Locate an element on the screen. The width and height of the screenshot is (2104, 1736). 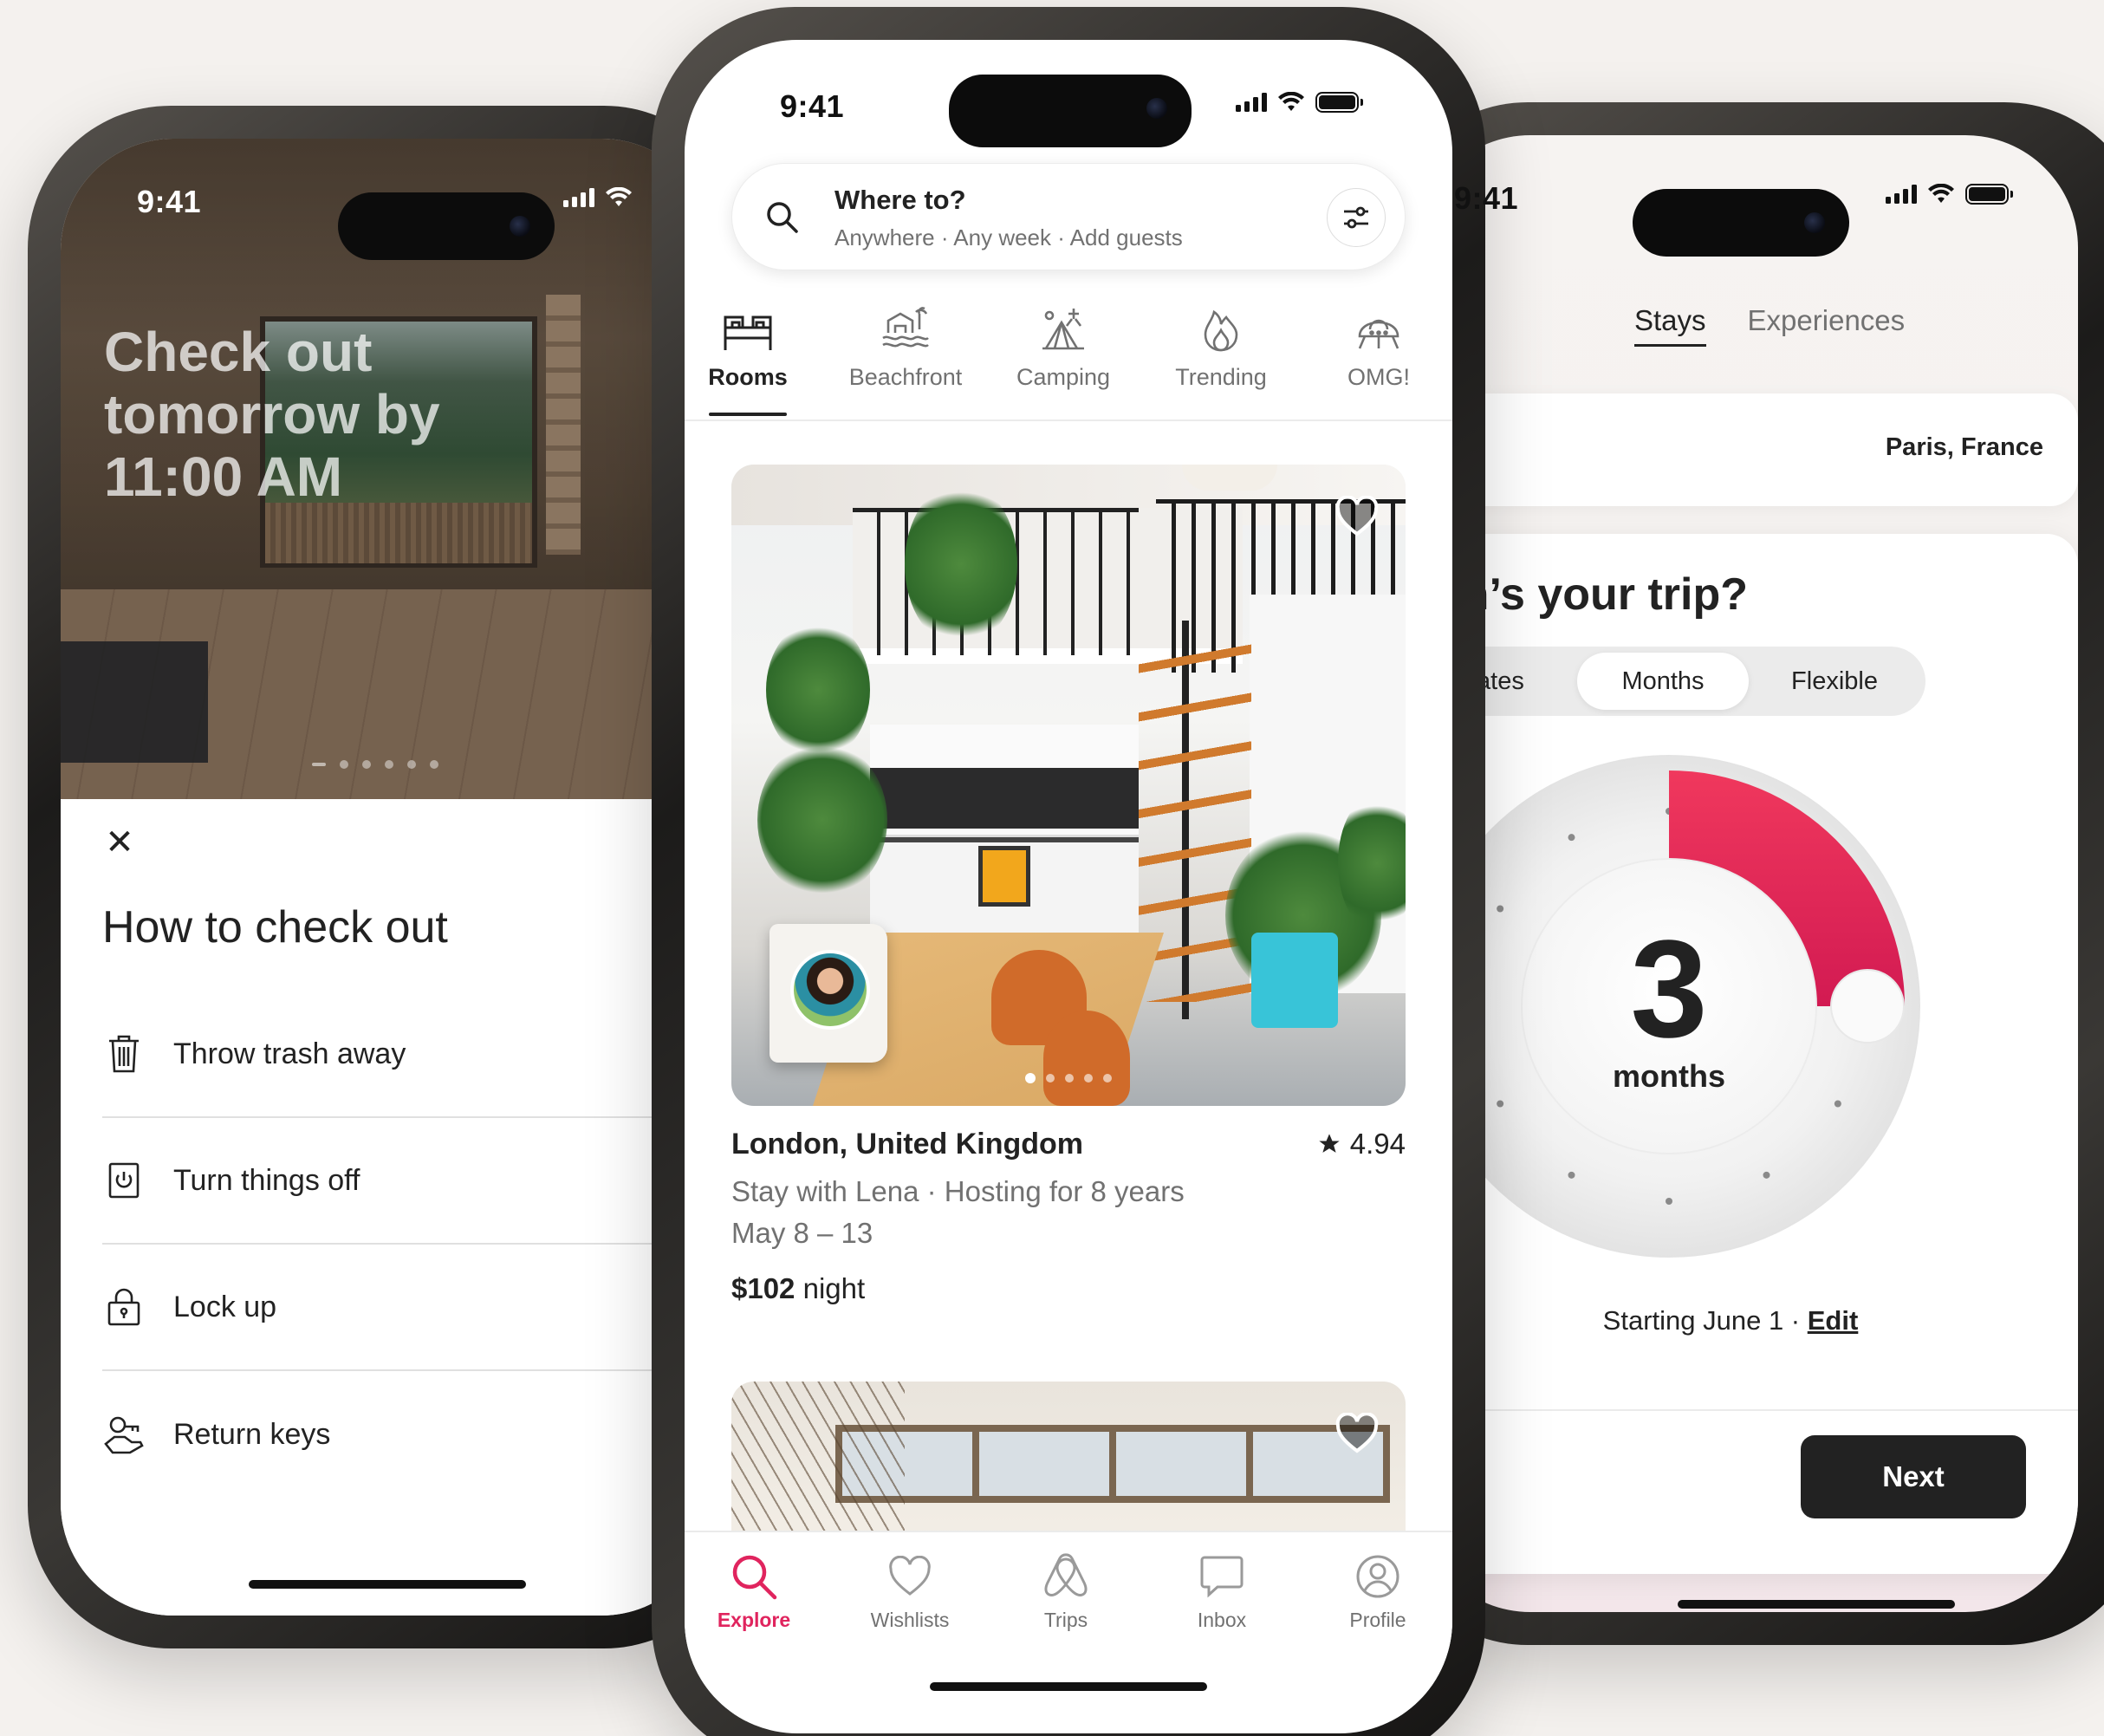
months-value: 3 is located at coordinates (1669, 988).